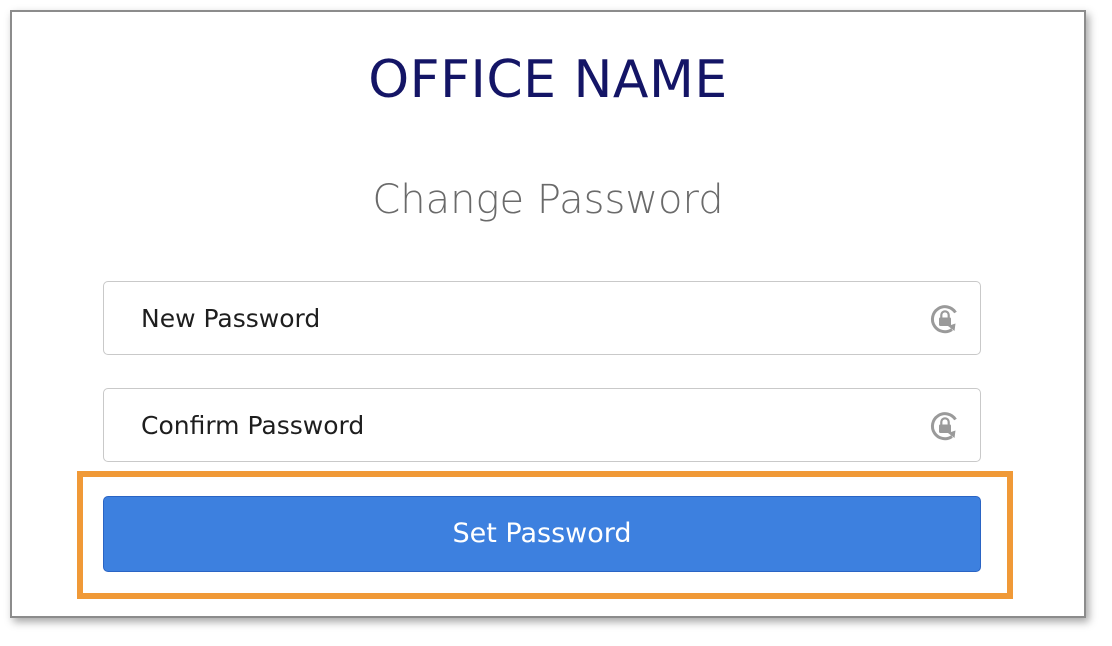 The width and height of the screenshot is (1112, 646). I want to click on confirm-password-input, so click(542, 425).